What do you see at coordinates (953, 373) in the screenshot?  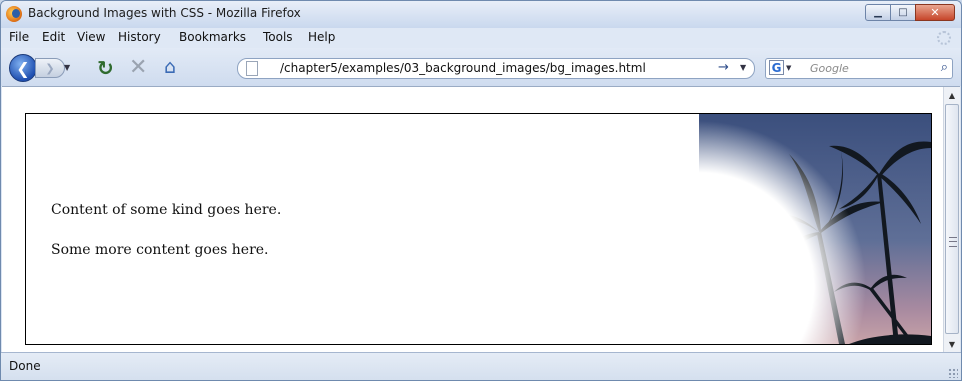 I see `resize-grip-icon` at bounding box center [953, 373].